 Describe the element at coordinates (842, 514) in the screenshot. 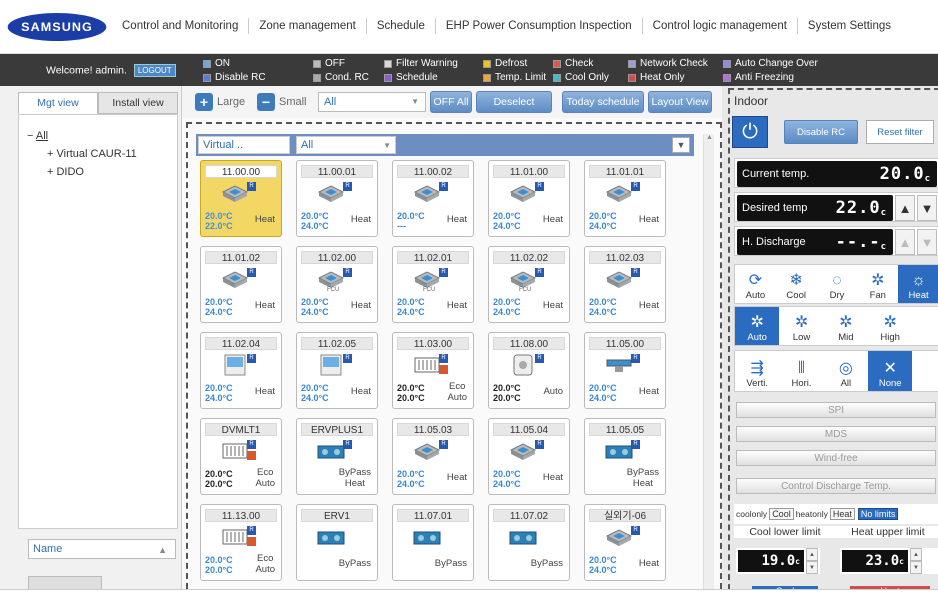

I see `heat-limit-button: Heat` at that location.